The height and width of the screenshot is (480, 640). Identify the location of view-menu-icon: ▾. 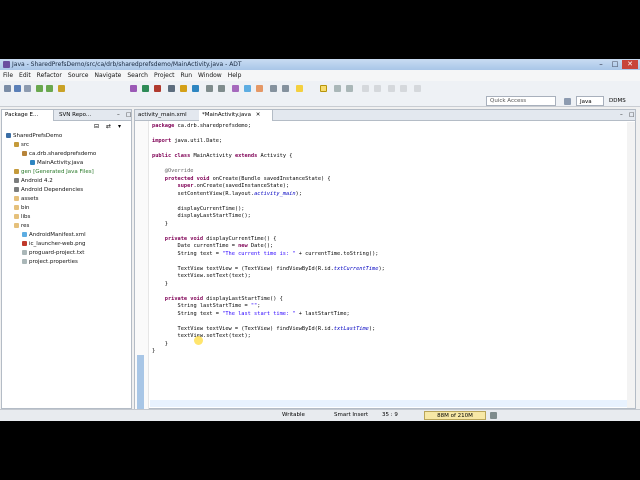
(119, 126).